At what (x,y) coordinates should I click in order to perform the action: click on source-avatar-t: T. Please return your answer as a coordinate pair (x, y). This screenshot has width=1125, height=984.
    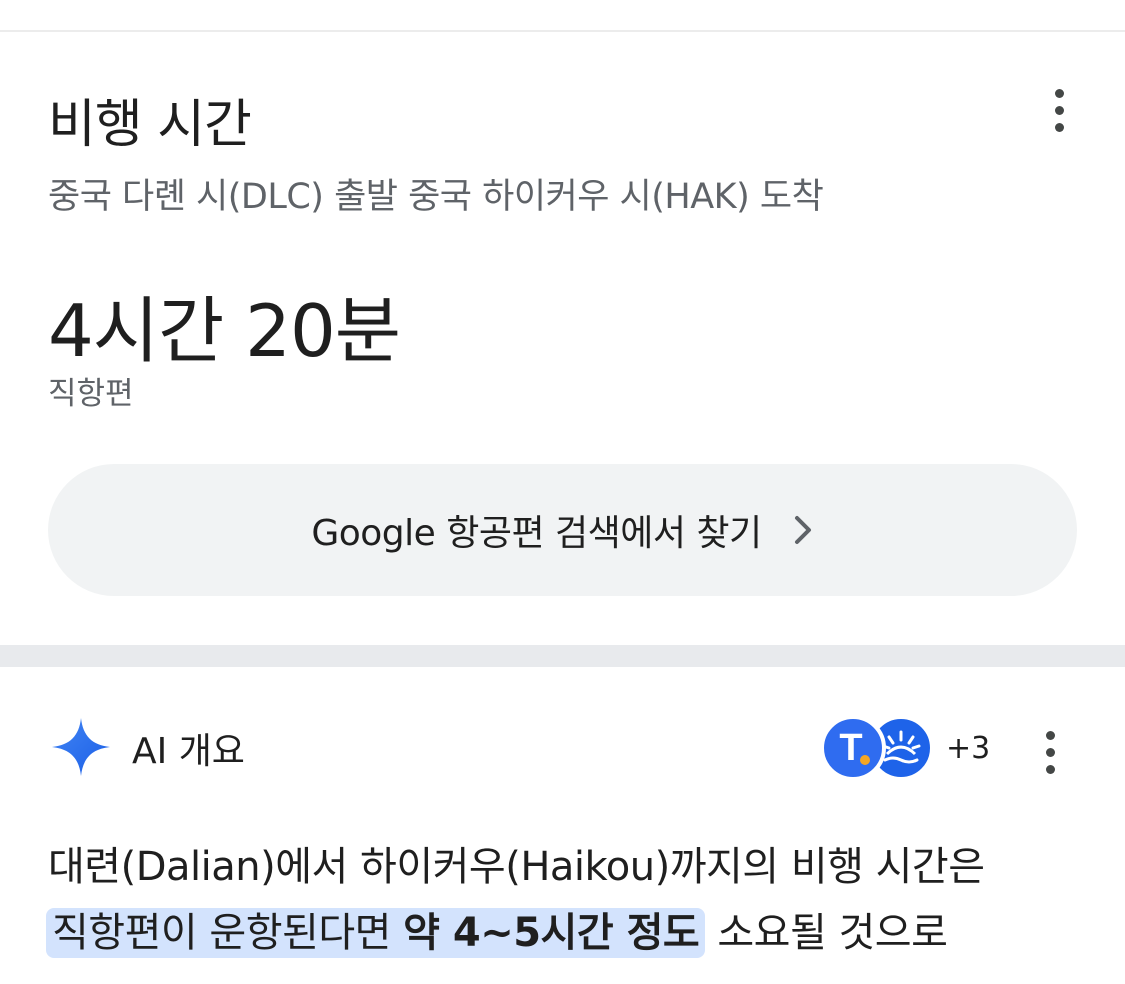
    Looking at the image, I should click on (853, 748).